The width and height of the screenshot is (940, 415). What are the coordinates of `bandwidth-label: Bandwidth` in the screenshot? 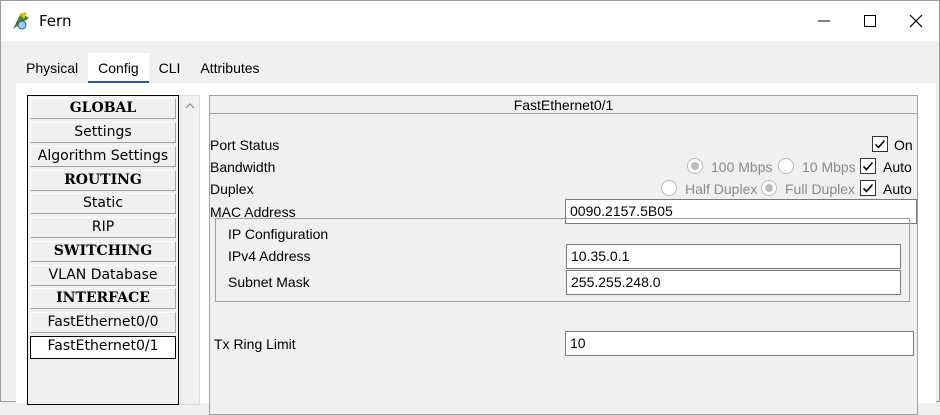 It's located at (243, 167).